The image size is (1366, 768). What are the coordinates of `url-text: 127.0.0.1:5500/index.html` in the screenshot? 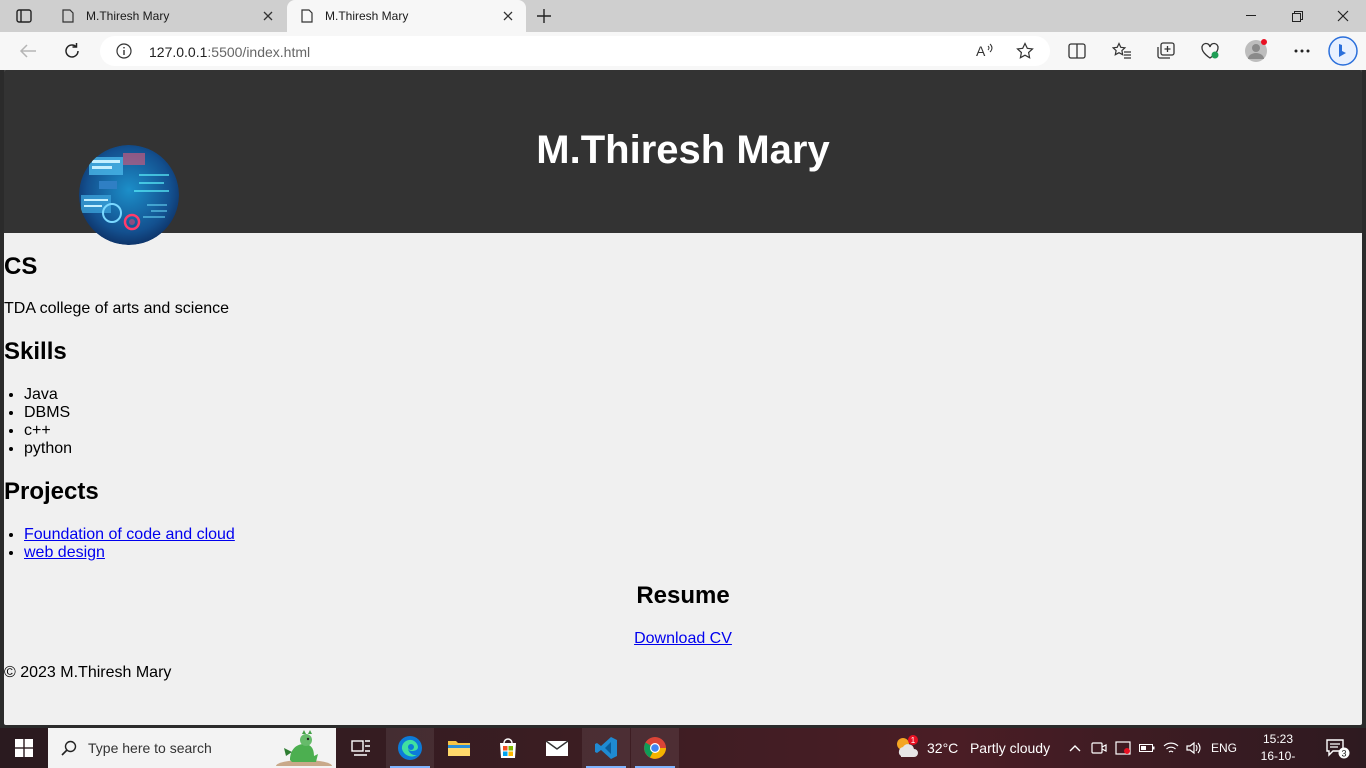 It's located at (229, 52).